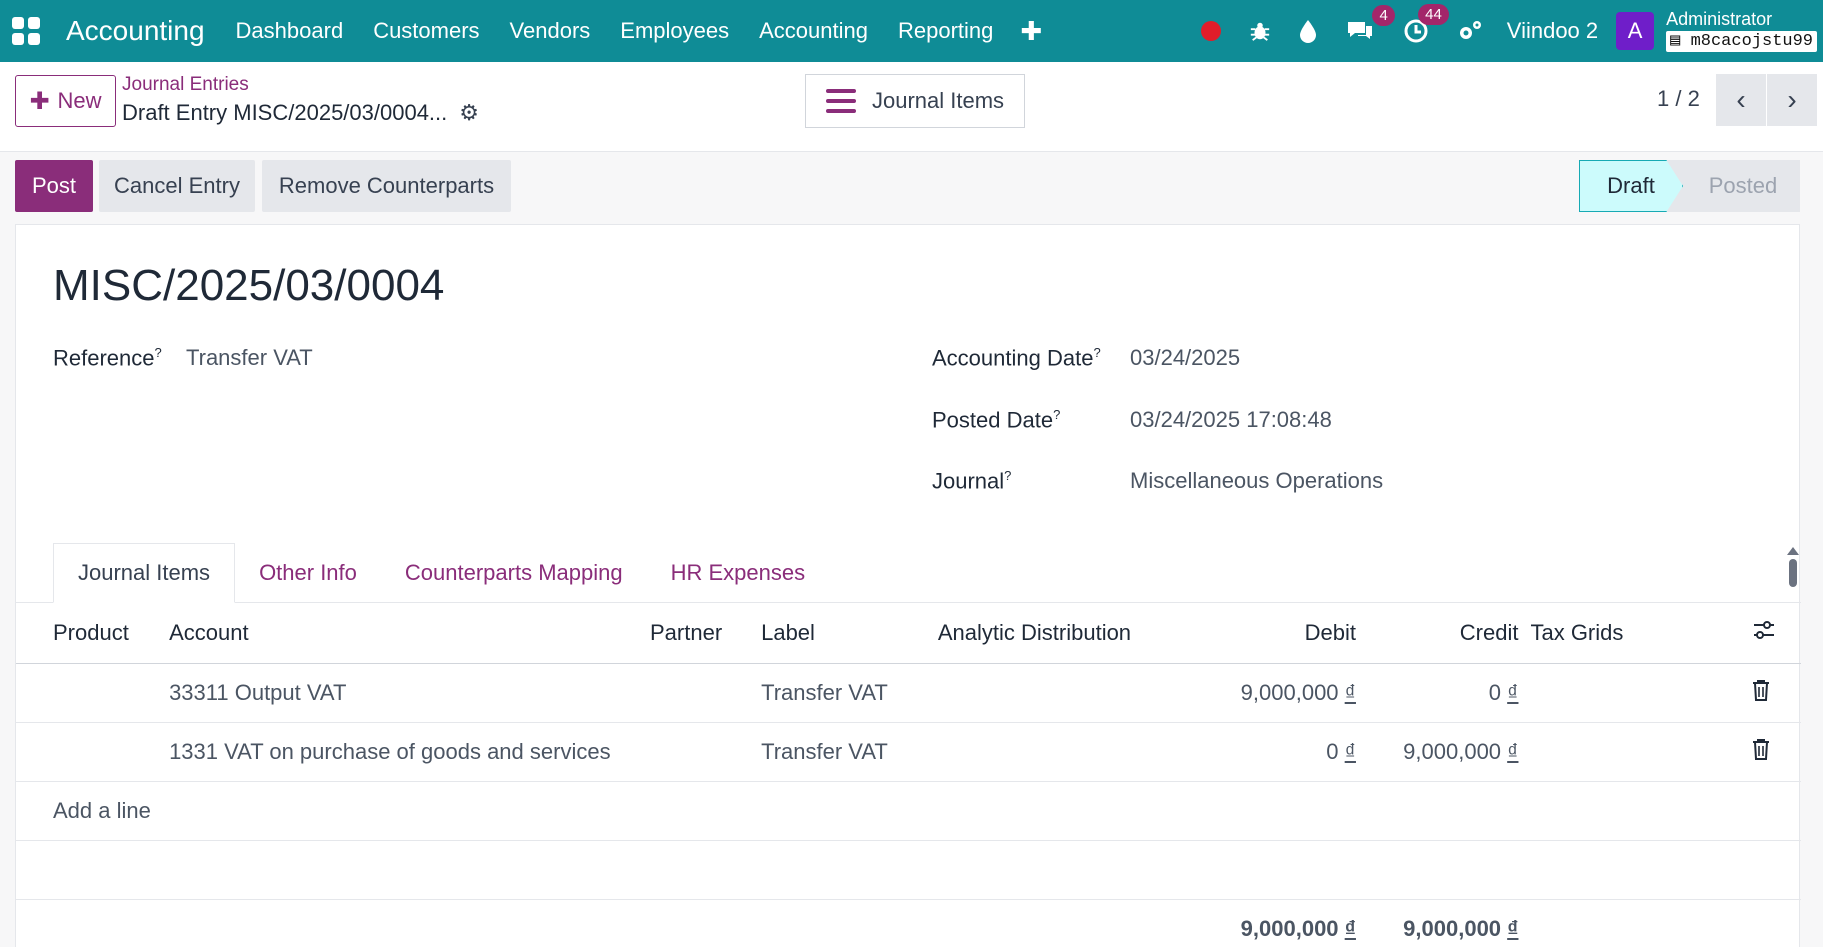 The image size is (1823, 947). What do you see at coordinates (1631, 186) in the screenshot?
I see `status-draft: Draft` at bounding box center [1631, 186].